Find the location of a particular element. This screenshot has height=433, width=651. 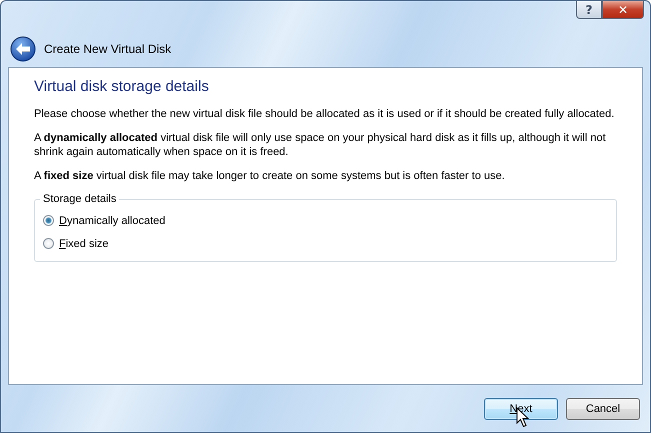

radio-label: Dynamically allocated is located at coordinates (112, 220).